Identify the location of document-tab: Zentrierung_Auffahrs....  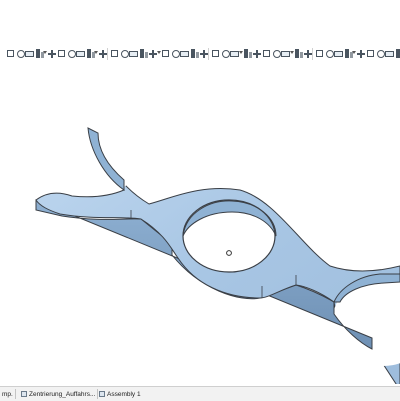
(60, 394).